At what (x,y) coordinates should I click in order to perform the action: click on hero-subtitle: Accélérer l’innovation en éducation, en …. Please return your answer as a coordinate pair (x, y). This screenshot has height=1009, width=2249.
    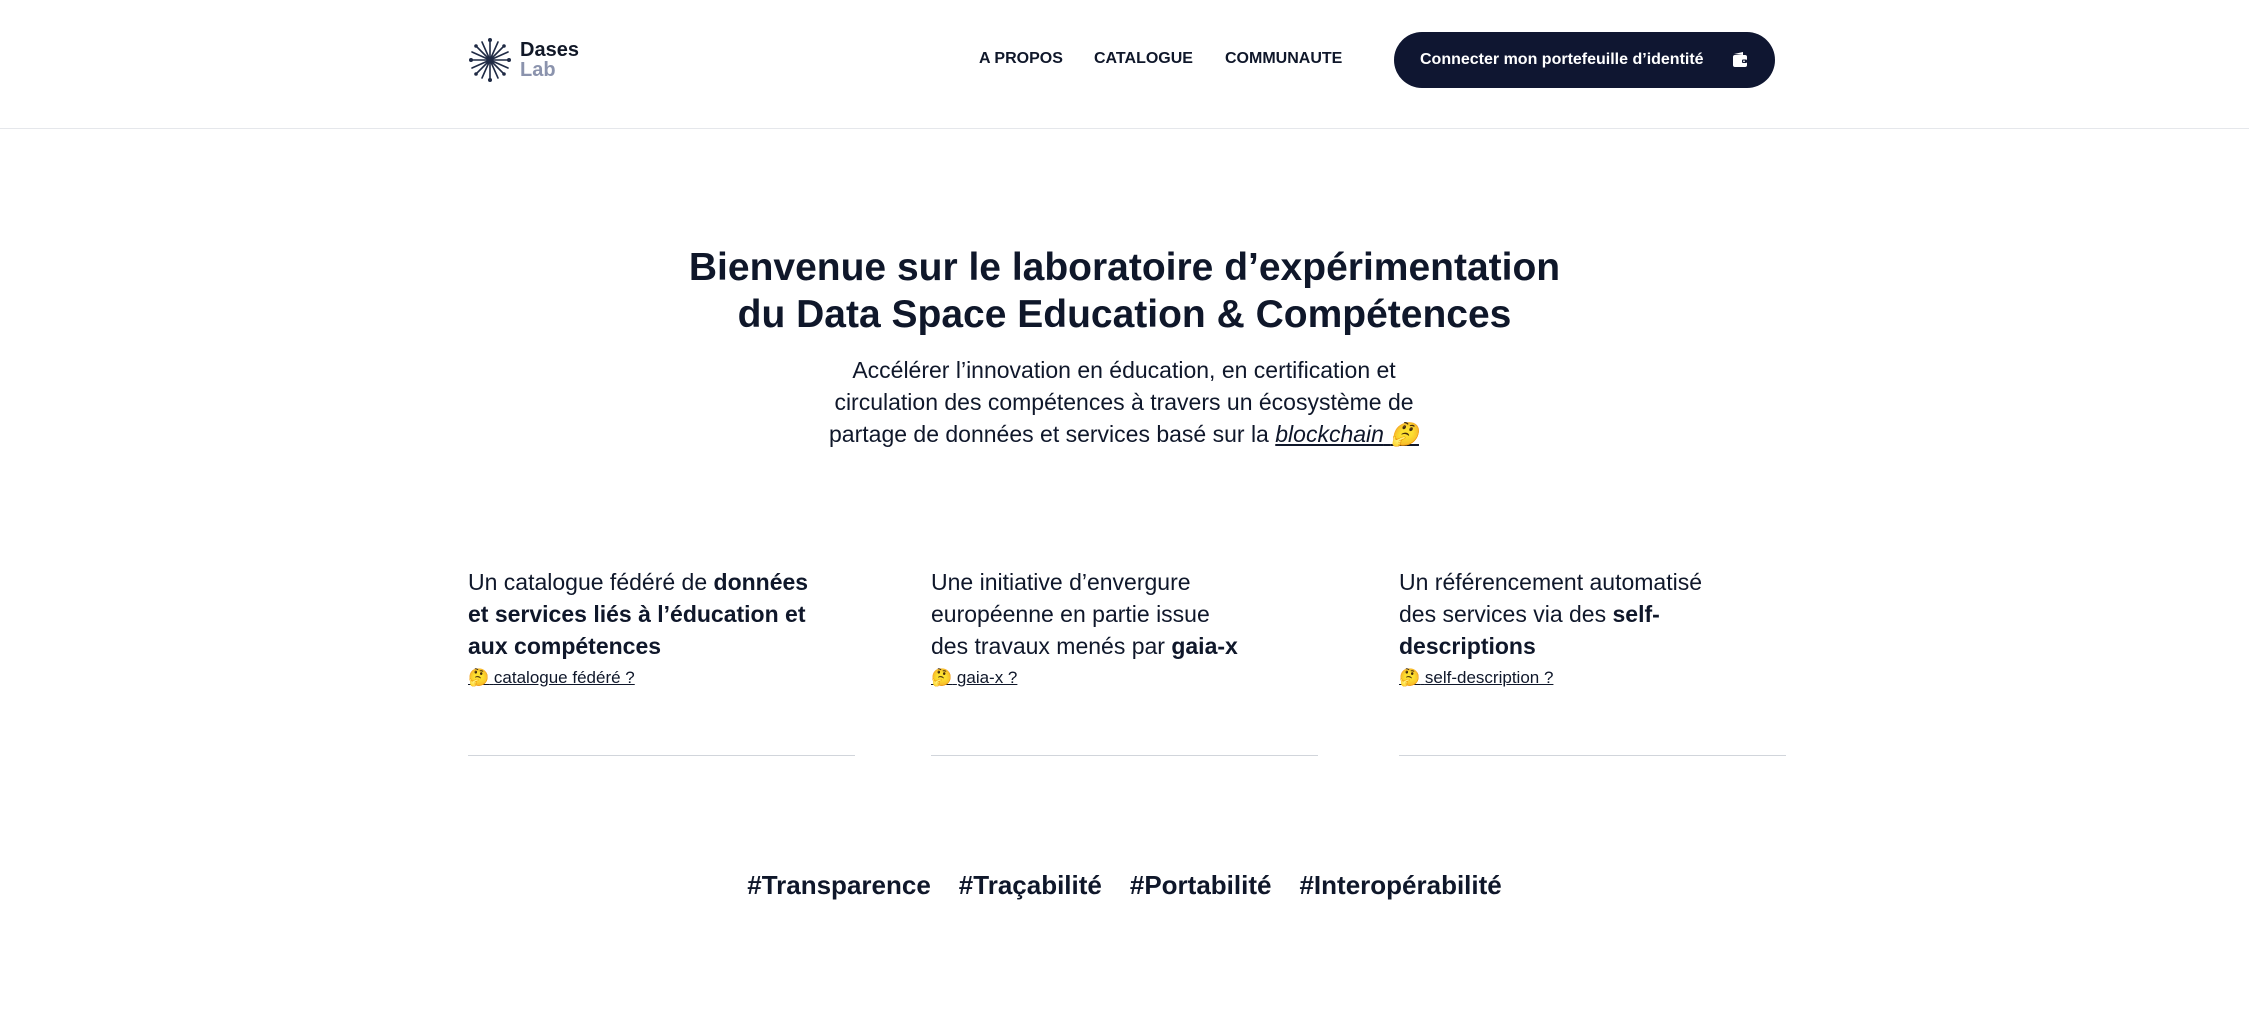
    Looking at the image, I should click on (1124, 402).